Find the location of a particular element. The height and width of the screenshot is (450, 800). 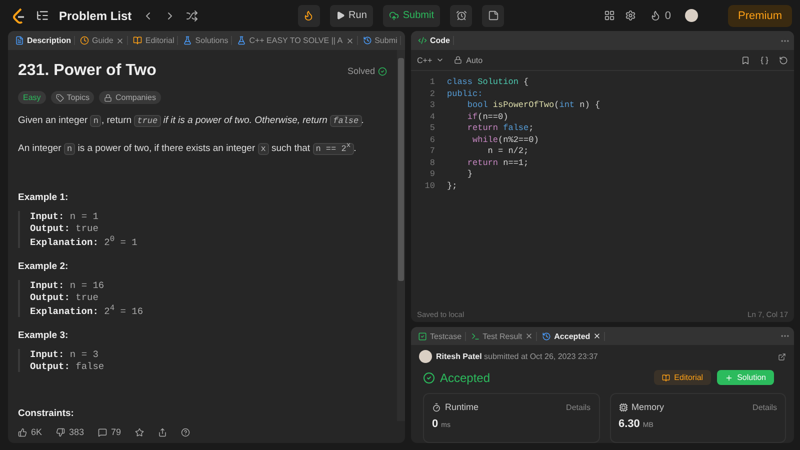

scrollbar is located at coordinates (401, 235).